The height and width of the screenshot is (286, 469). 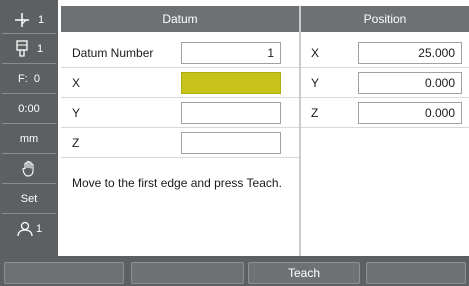 I want to click on datum-x-row: X, so click(x=180, y=83).